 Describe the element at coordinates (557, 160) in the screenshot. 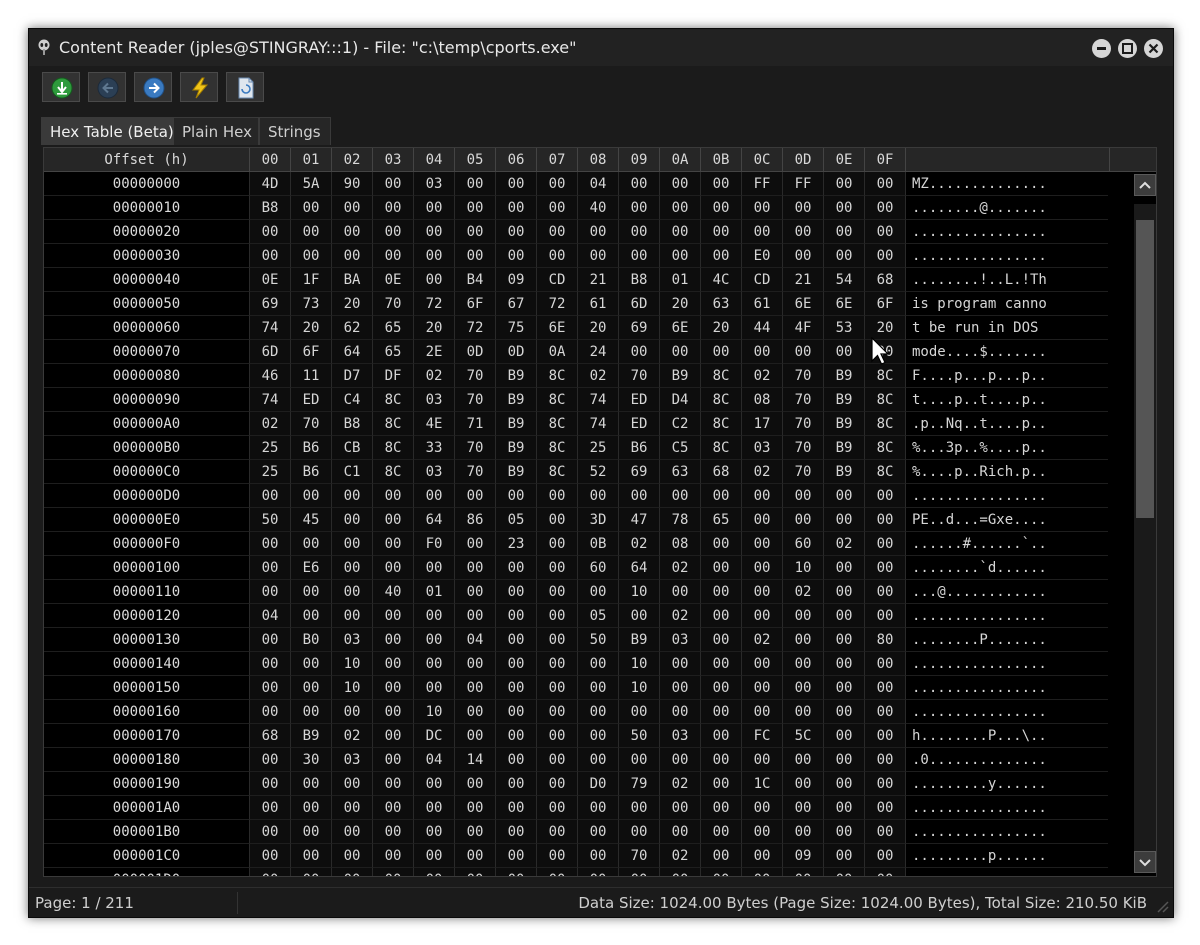

I see `byte-column-header: 07` at that location.